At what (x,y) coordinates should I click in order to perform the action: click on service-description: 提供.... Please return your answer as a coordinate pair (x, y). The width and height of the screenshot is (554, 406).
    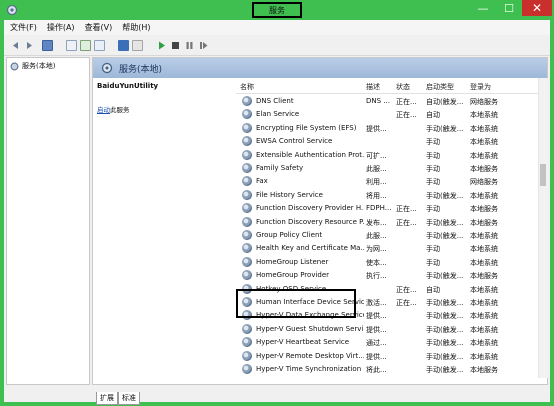
    Looking at the image, I should click on (376, 316).